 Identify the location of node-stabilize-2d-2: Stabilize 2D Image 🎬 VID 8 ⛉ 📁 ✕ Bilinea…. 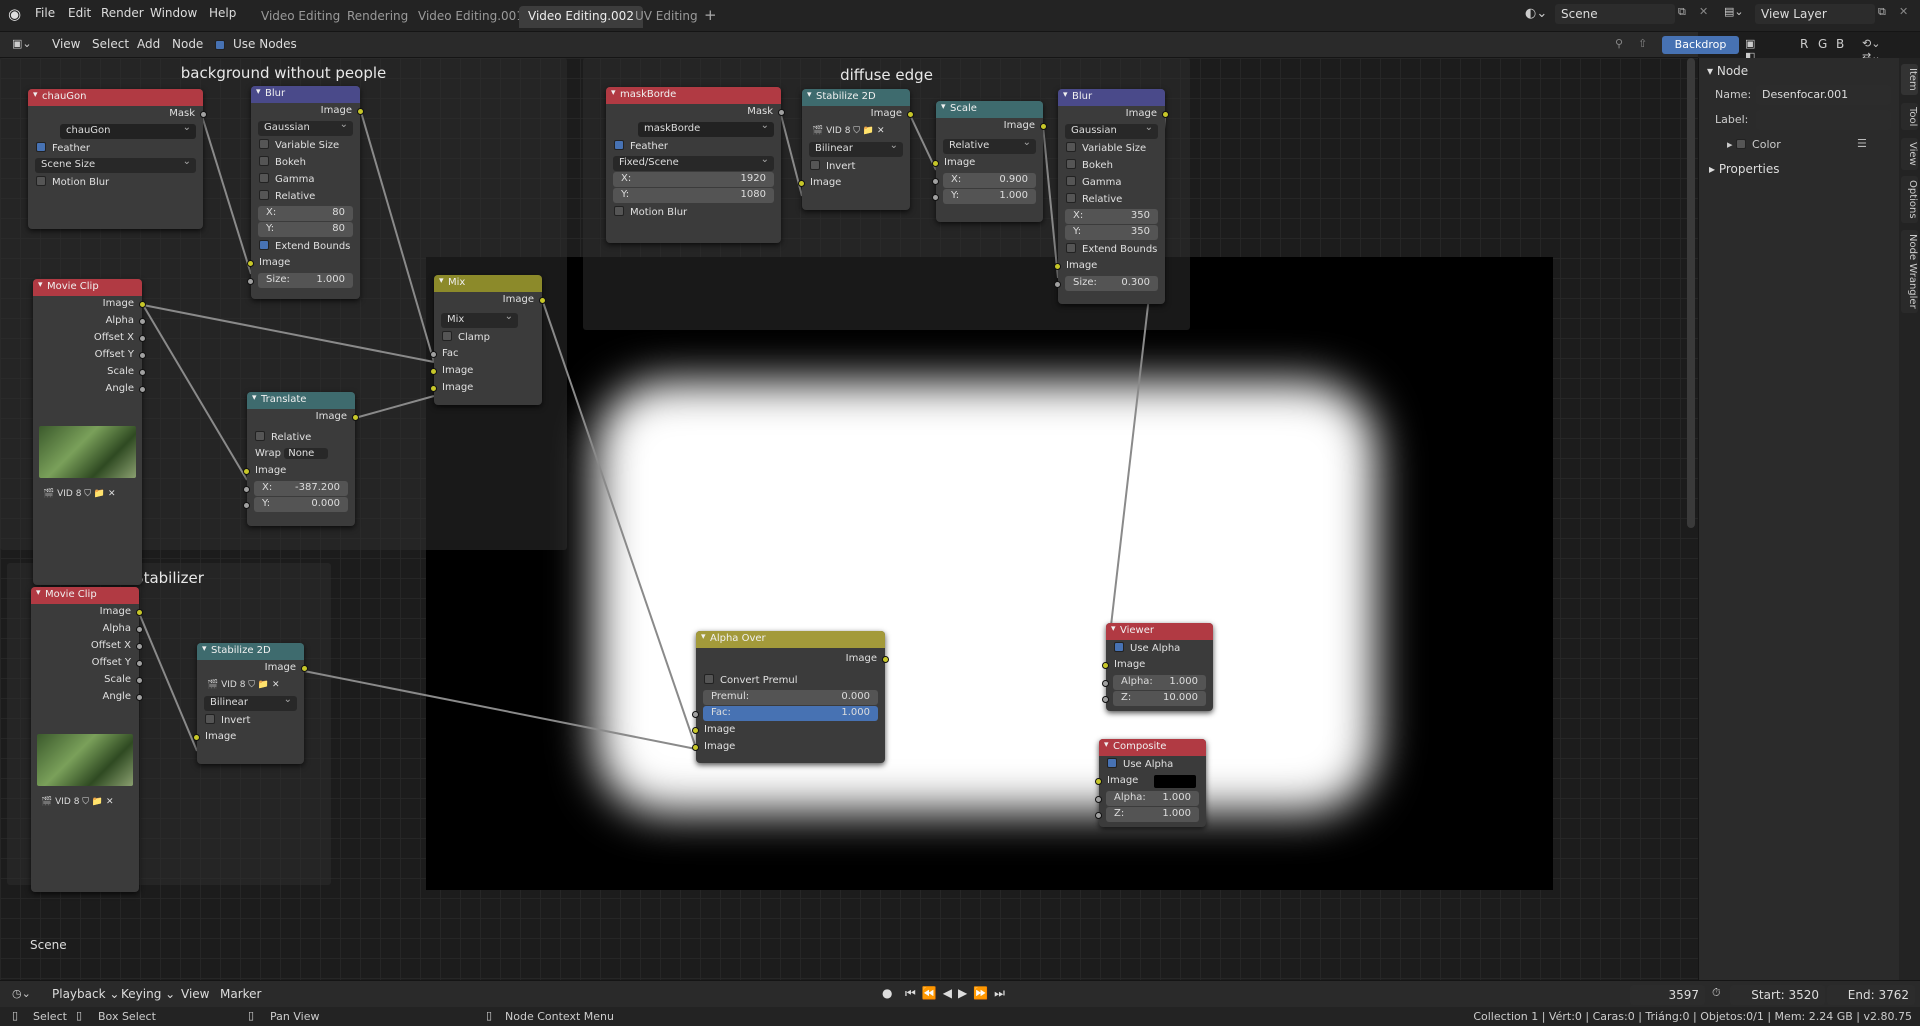
(250, 703).